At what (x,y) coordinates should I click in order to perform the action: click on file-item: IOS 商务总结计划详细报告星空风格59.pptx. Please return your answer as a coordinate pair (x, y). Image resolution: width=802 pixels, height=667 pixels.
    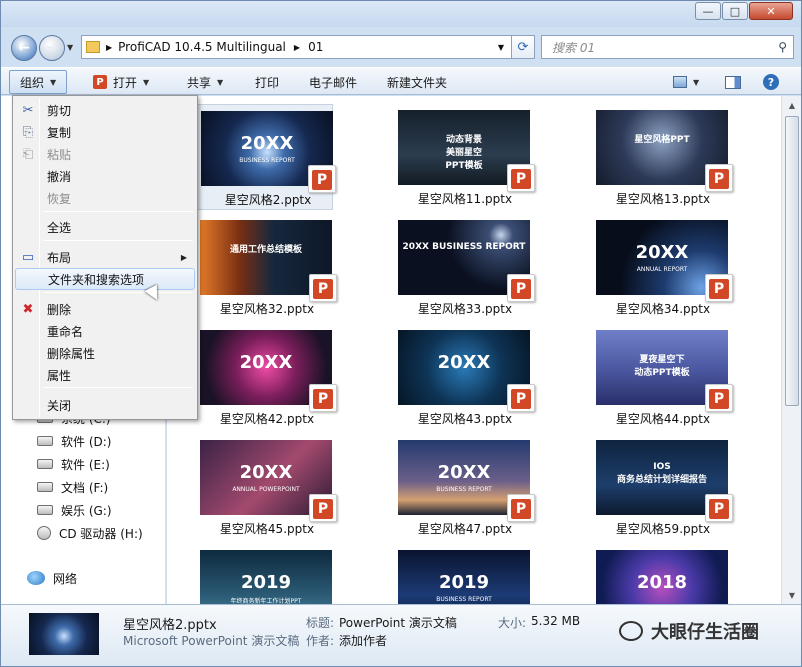
    Looking at the image, I should click on (658, 487).